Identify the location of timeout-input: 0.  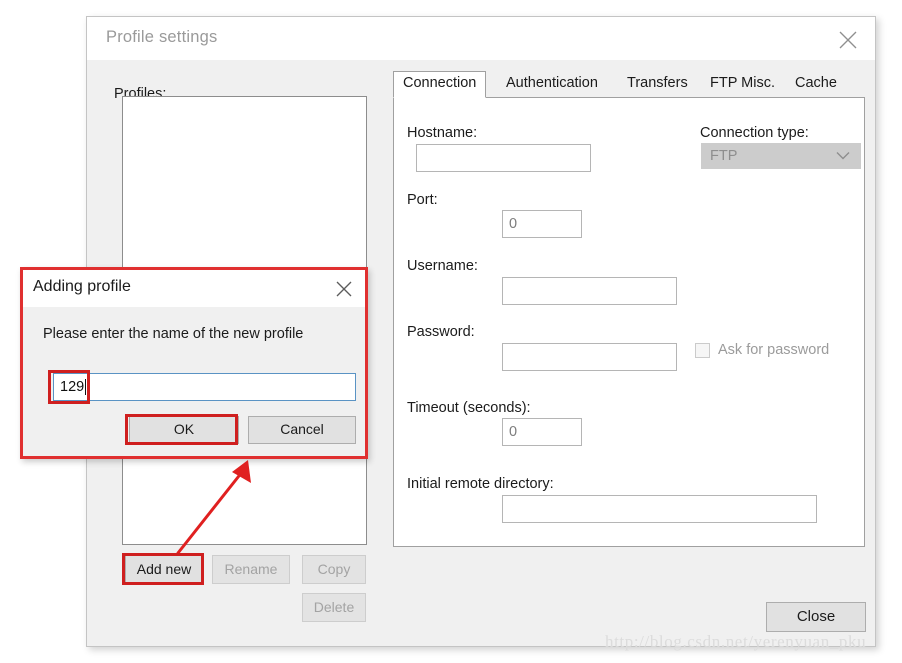
(542, 432).